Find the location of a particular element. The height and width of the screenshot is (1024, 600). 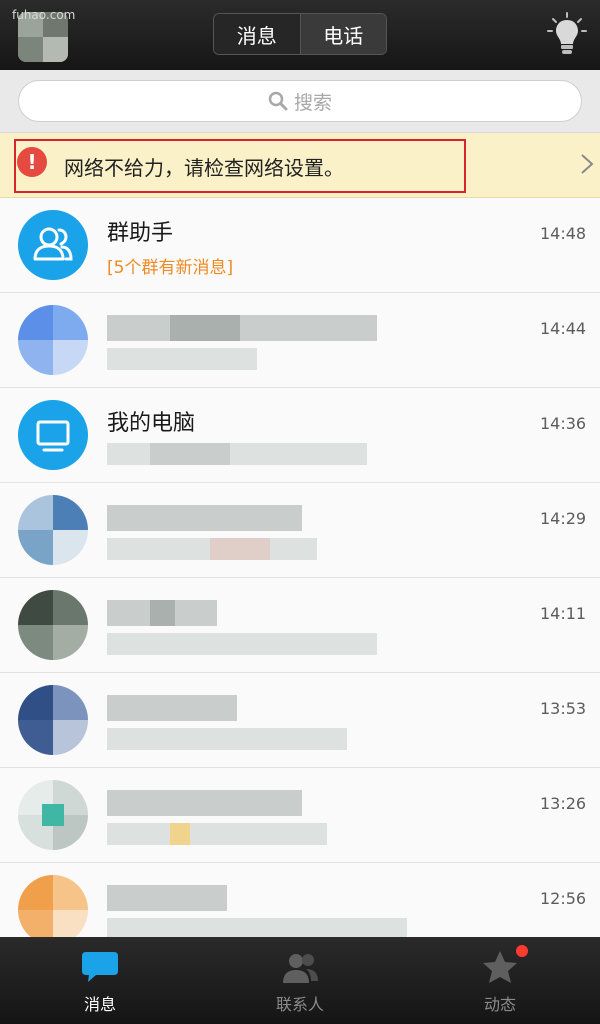

conversation-time: 14:29 is located at coordinates (563, 518).